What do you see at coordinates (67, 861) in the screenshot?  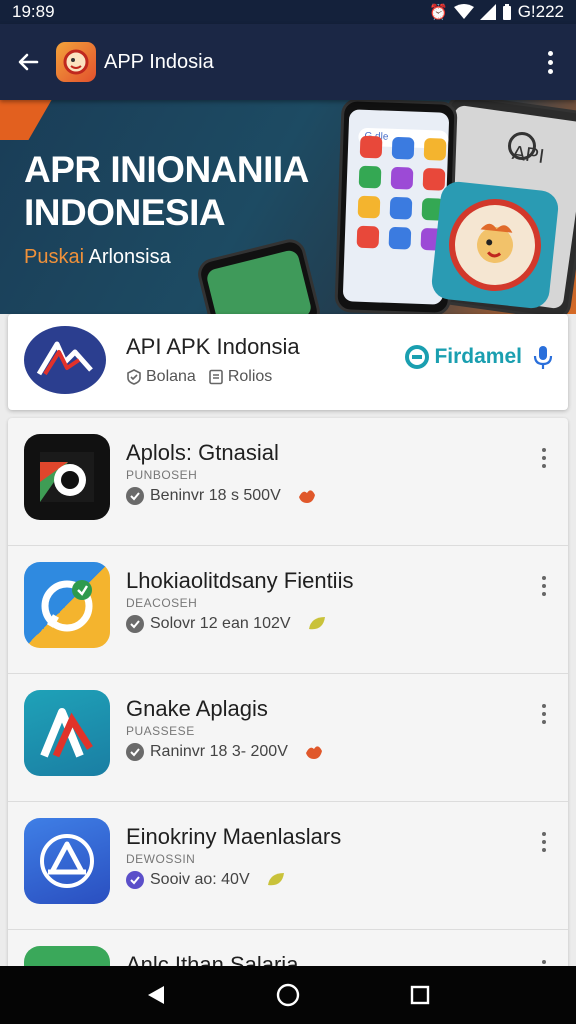 I see `store-app-icon` at bounding box center [67, 861].